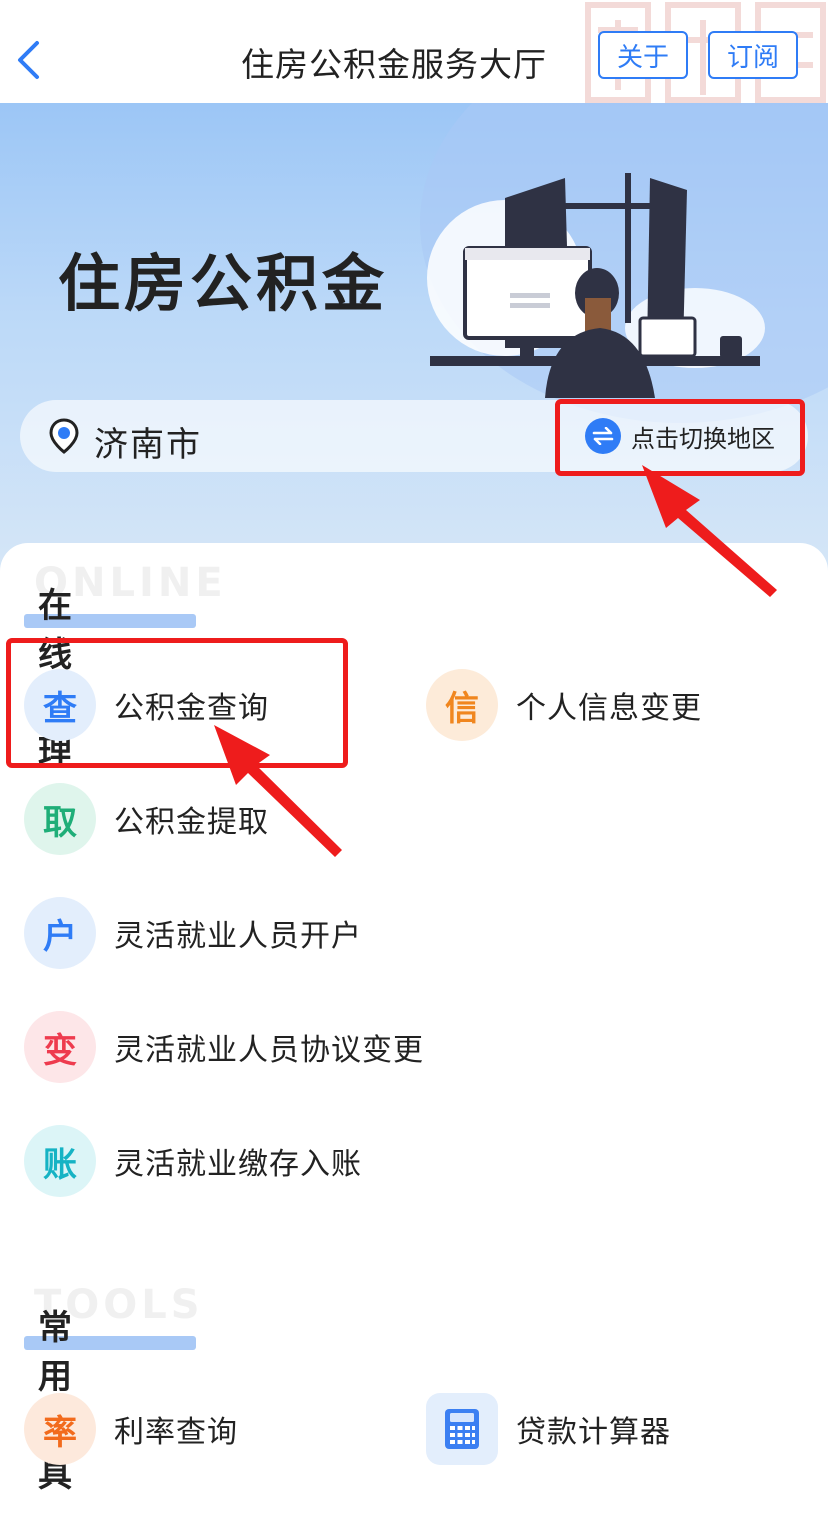 This screenshot has height=1523, width=828. What do you see at coordinates (148, 445) in the screenshot?
I see `current-city: 济南市` at bounding box center [148, 445].